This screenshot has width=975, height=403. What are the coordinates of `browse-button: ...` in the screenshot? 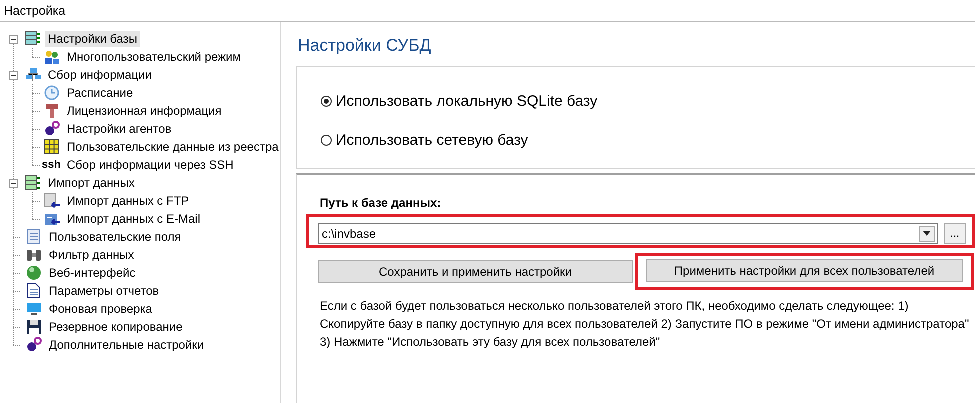 It's located at (955, 233).